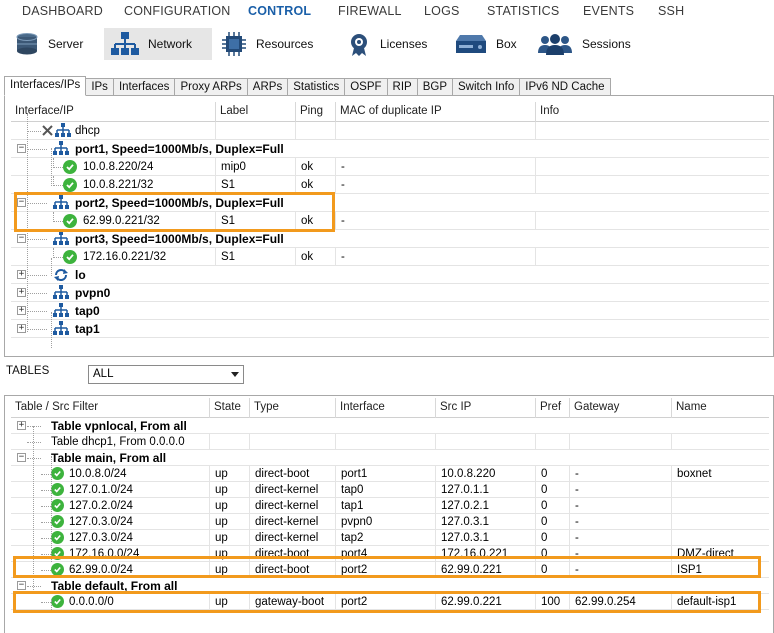  I want to click on licenses-button: Licenses, so click(386, 44).